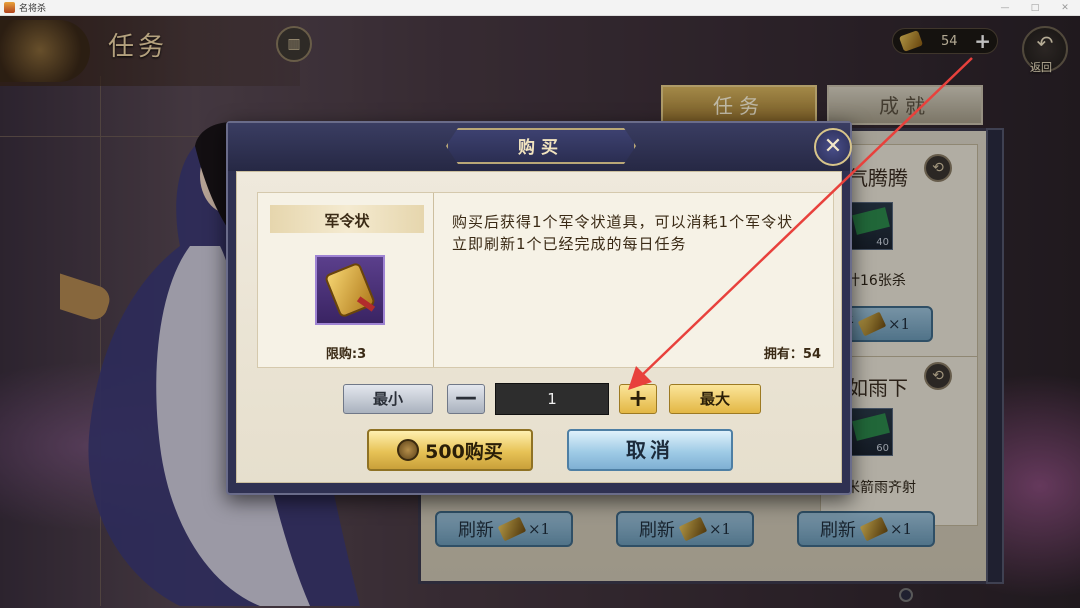 This screenshot has width=1080, height=608. Describe the element at coordinates (792, 354) in the screenshot. I see `owned-count: 拥有：54` at that location.